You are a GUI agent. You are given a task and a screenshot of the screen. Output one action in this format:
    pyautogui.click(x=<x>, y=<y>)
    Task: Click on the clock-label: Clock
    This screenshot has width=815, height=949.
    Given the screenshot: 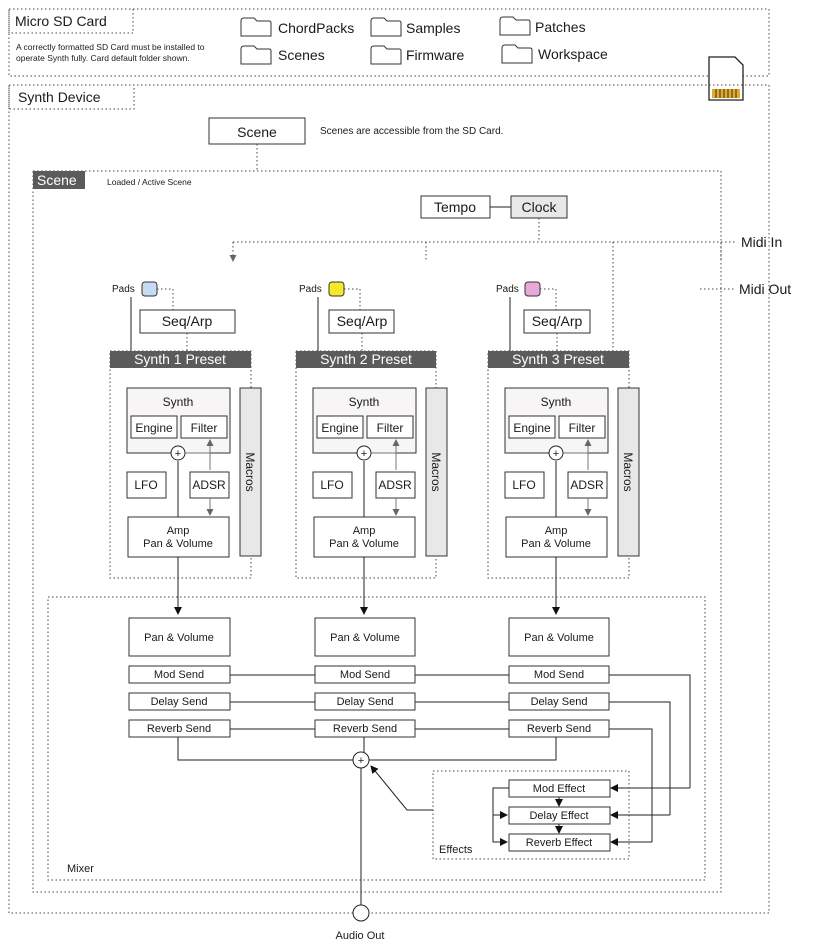 What is the action you would take?
    pyautogui.click(x=539, y=207)
    